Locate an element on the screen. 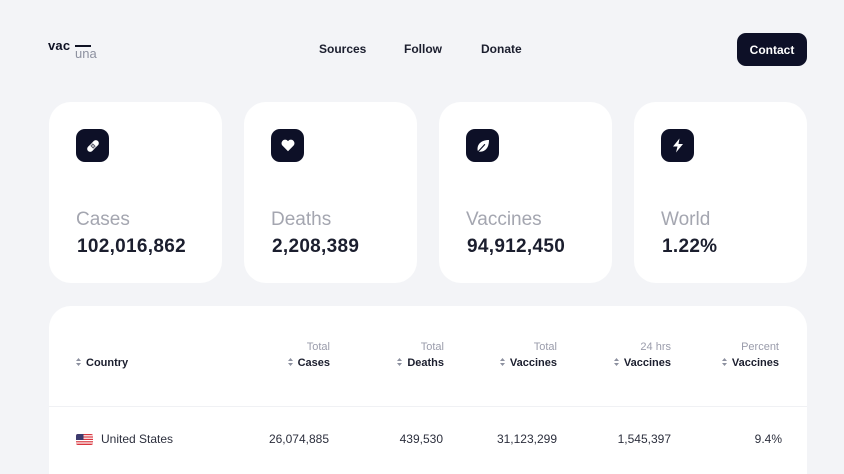 The height and width of the screenshot is (474, 844). cell-country: United States is located at coordinates (124, 439).